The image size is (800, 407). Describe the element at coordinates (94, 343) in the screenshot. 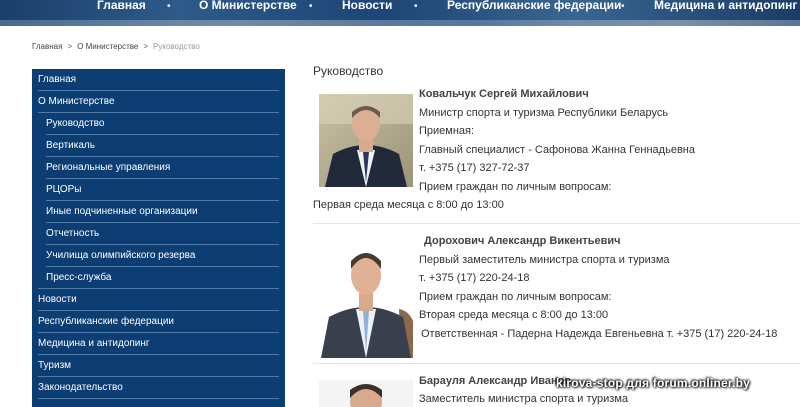

I see `sidebar-item-label: Медицина и антидопинг` at that location.